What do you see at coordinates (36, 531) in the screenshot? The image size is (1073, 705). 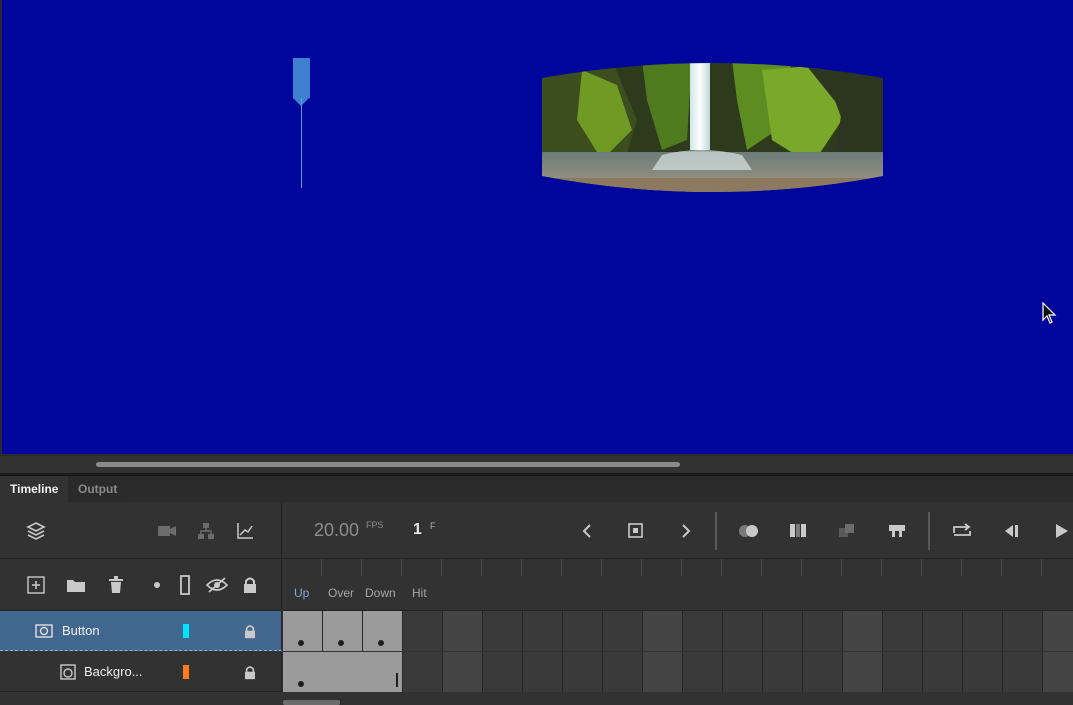 I see `layers-icon` at bounding box center [36, 531].